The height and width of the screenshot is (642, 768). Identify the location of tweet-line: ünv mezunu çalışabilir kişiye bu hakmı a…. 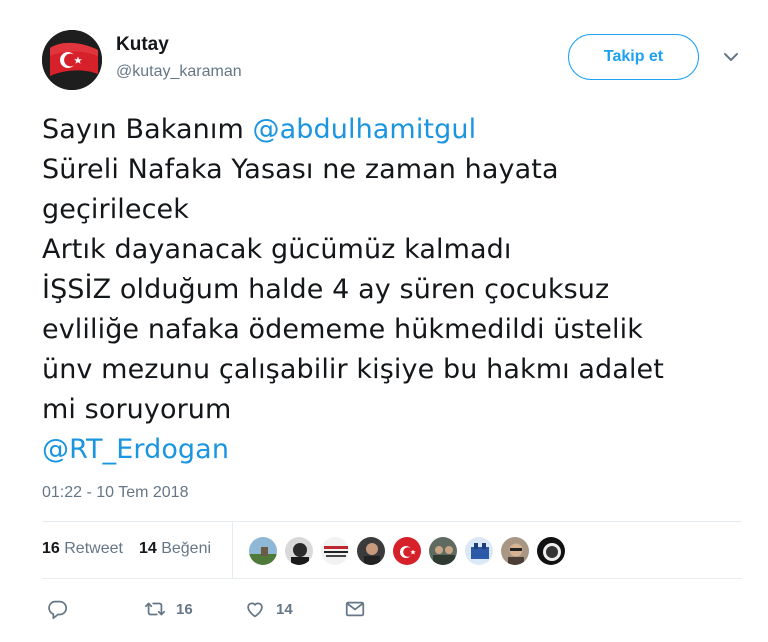
(353, 369).